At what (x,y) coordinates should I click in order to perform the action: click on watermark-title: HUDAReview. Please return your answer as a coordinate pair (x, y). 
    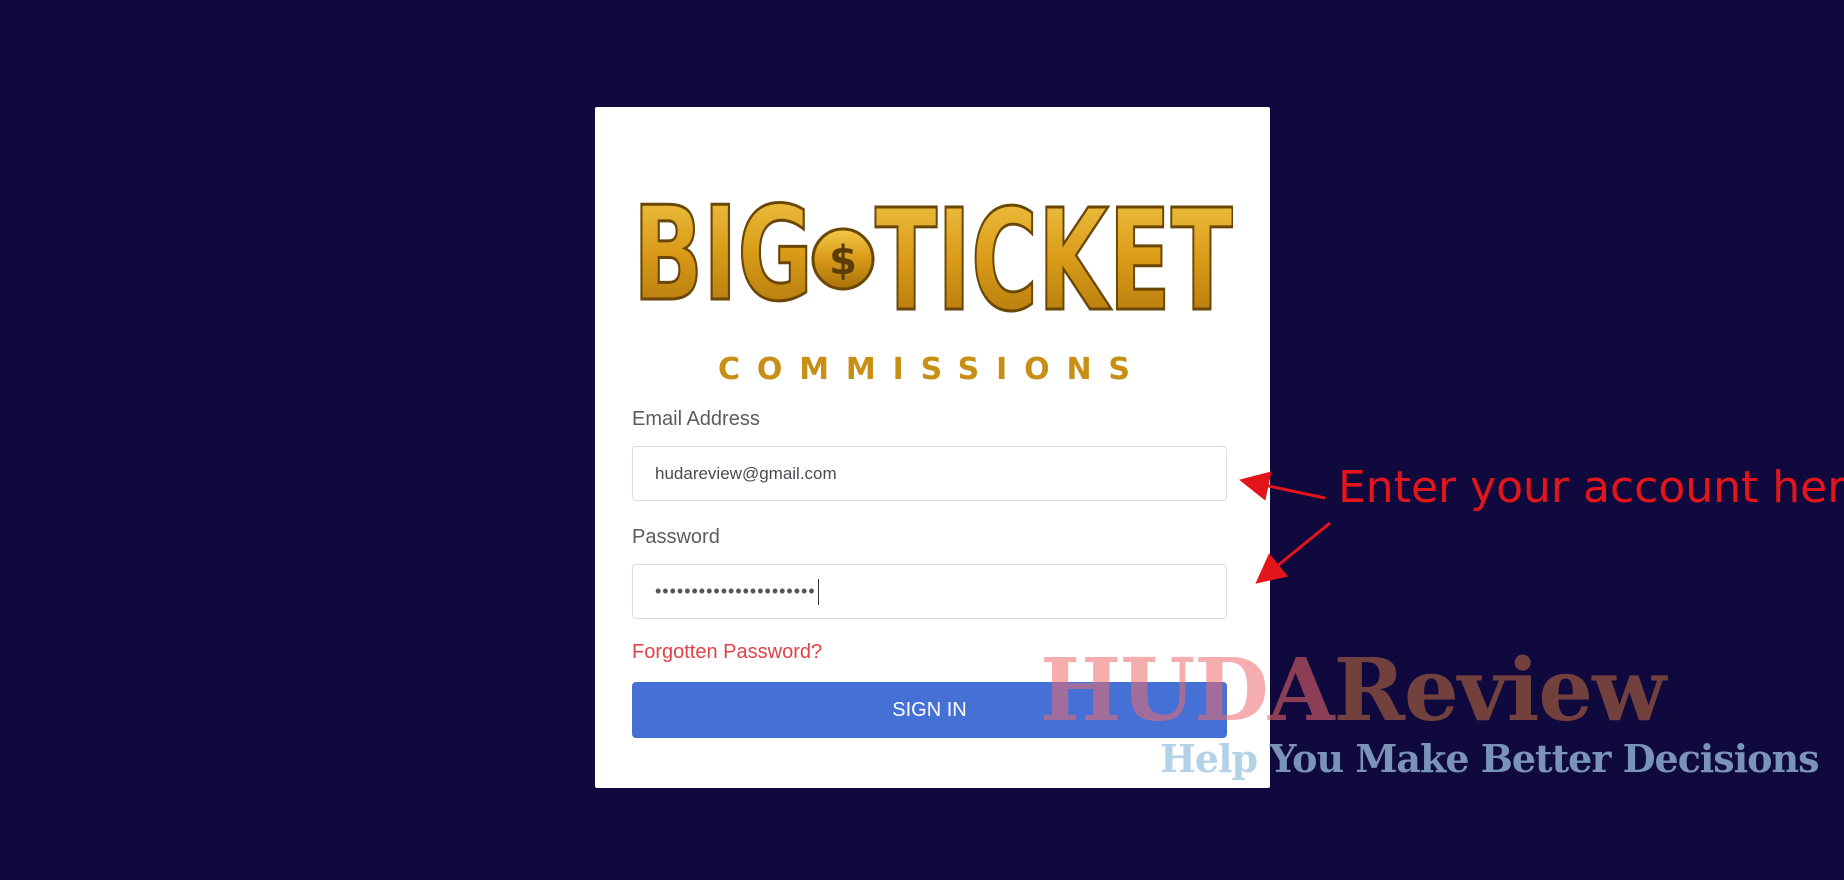
    Looking at the image, I should click on (1353, 690).